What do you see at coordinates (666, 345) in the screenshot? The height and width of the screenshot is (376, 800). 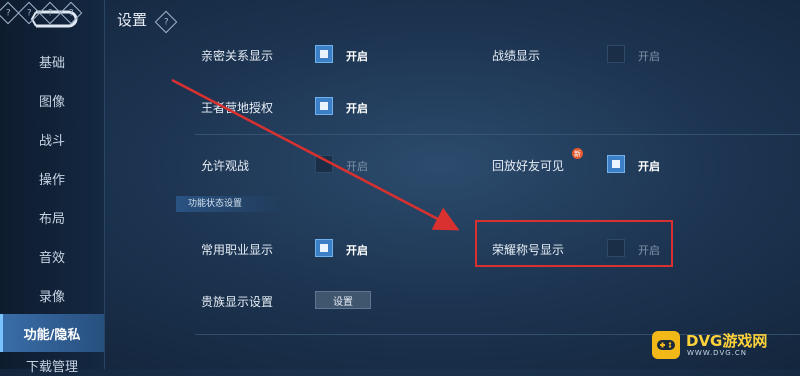 I see `gamepad-icon` at bounding box center [666, 345].